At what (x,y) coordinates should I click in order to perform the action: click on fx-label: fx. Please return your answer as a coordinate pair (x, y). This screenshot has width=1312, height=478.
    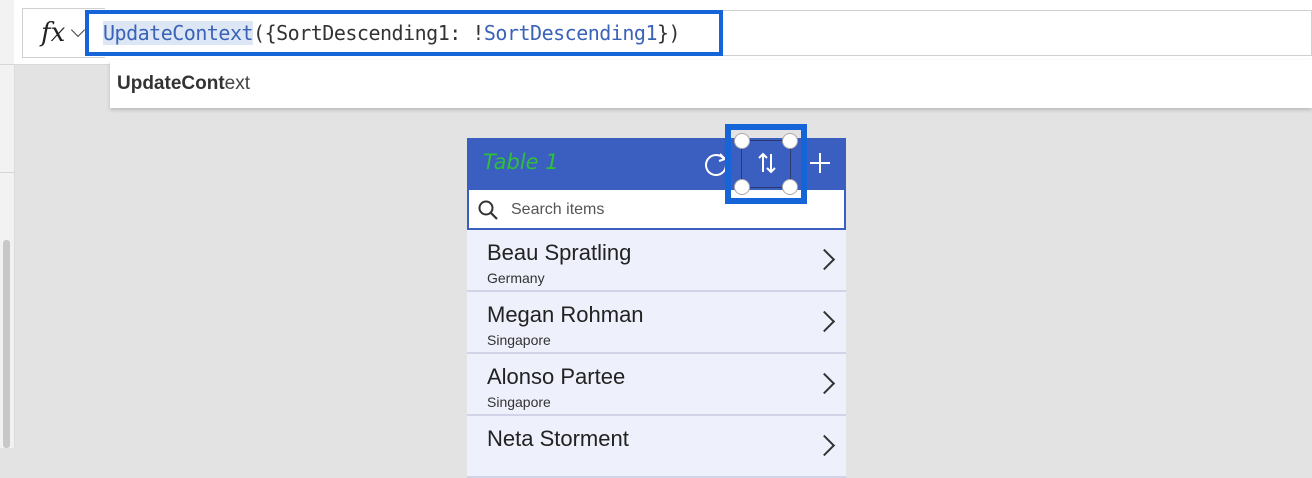
    Looking at the image, I should click on (53, 33).